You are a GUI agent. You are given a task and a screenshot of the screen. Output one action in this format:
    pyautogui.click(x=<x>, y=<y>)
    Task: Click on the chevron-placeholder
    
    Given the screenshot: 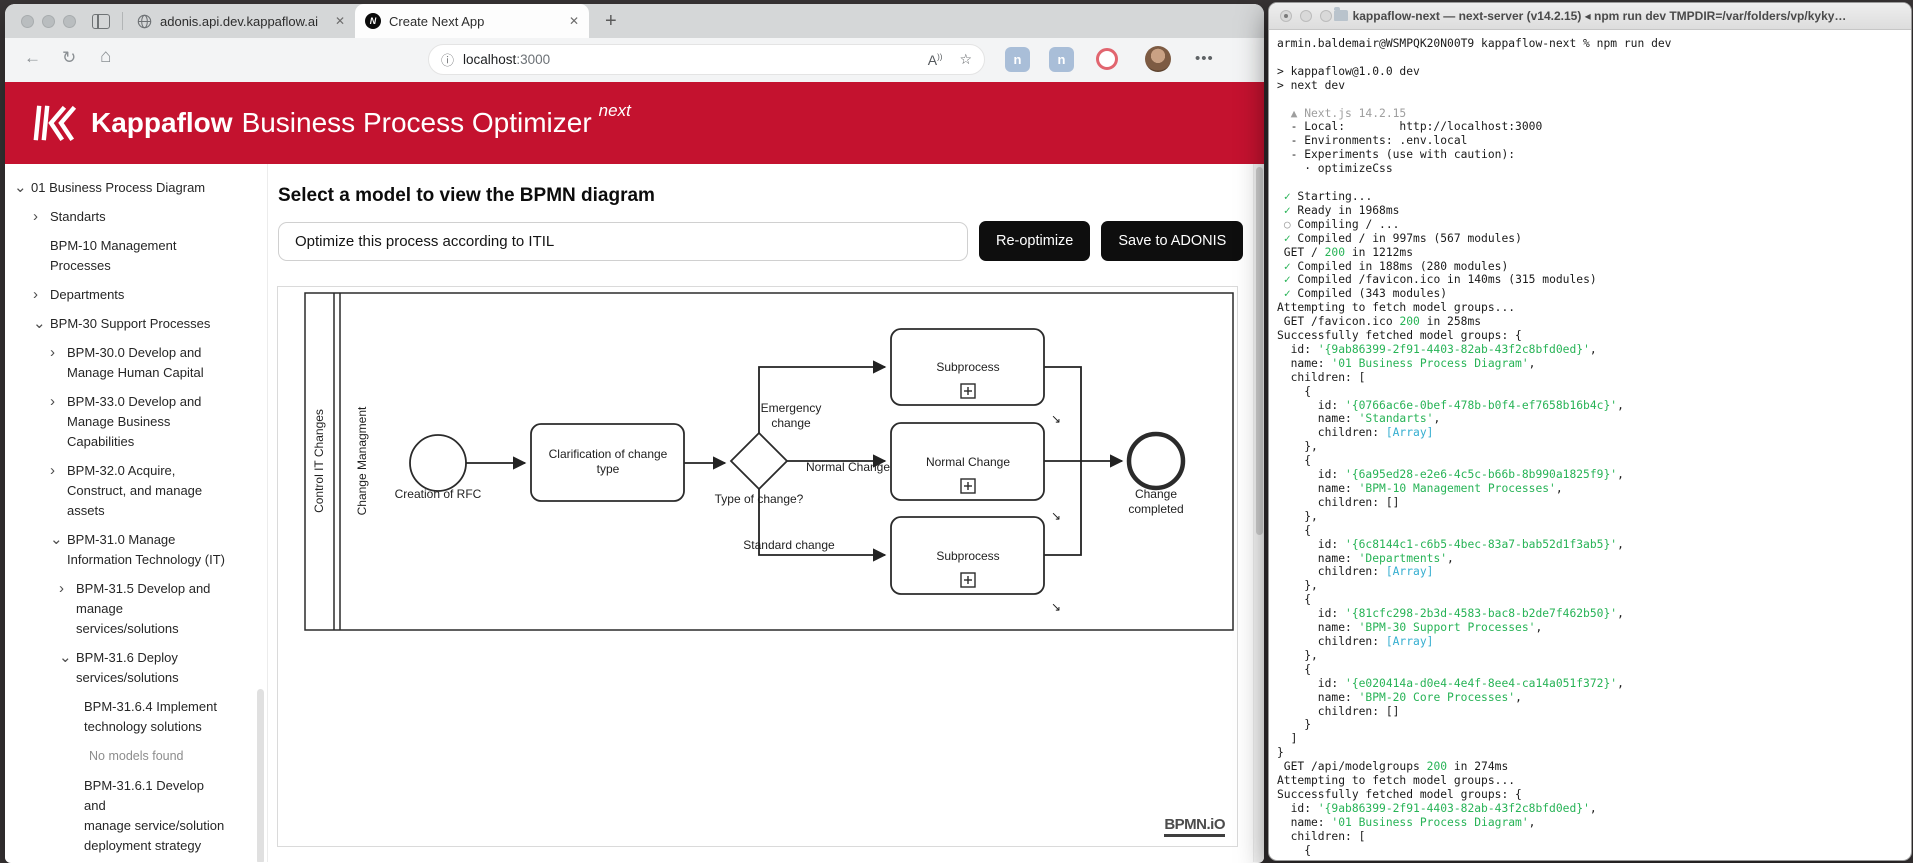 What is the action you would take?
    pyautogui.click(x=75, y=717)
    